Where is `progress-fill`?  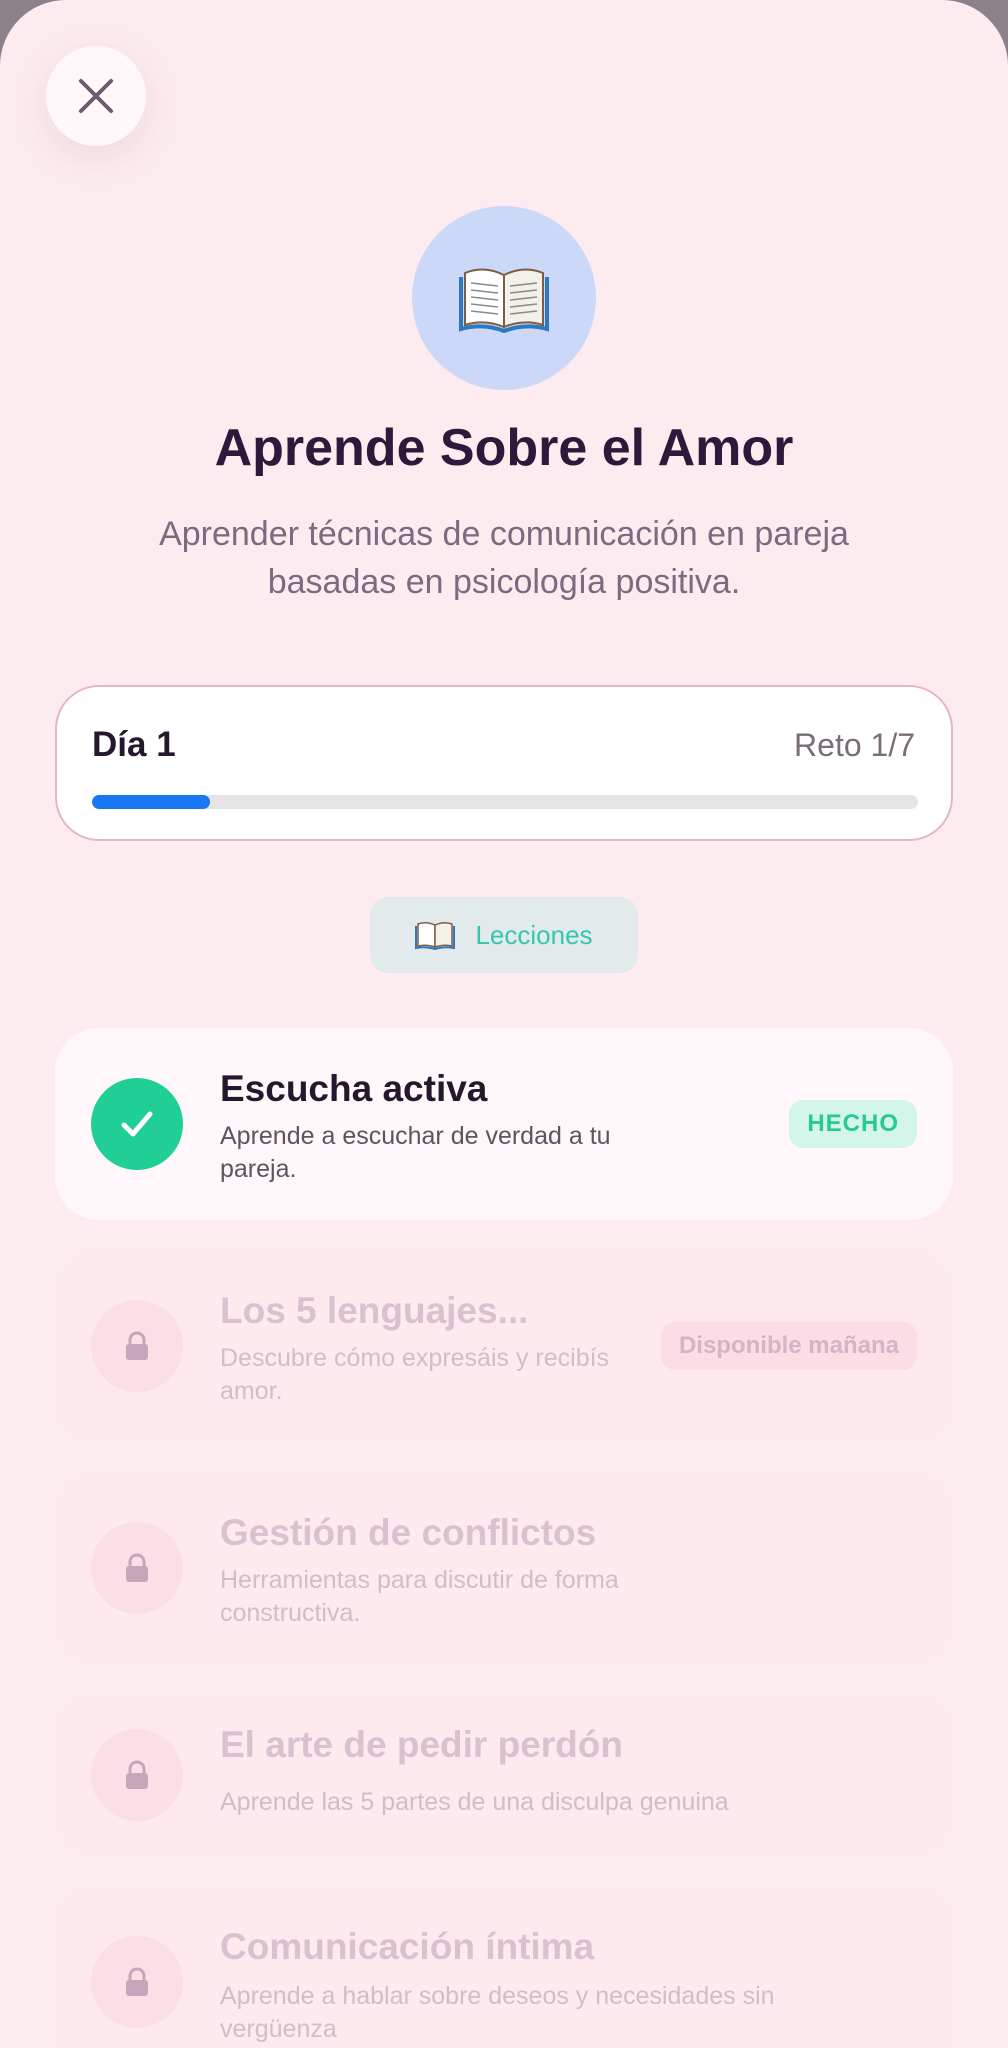 progress-fill is located at coordinates (151, 802).